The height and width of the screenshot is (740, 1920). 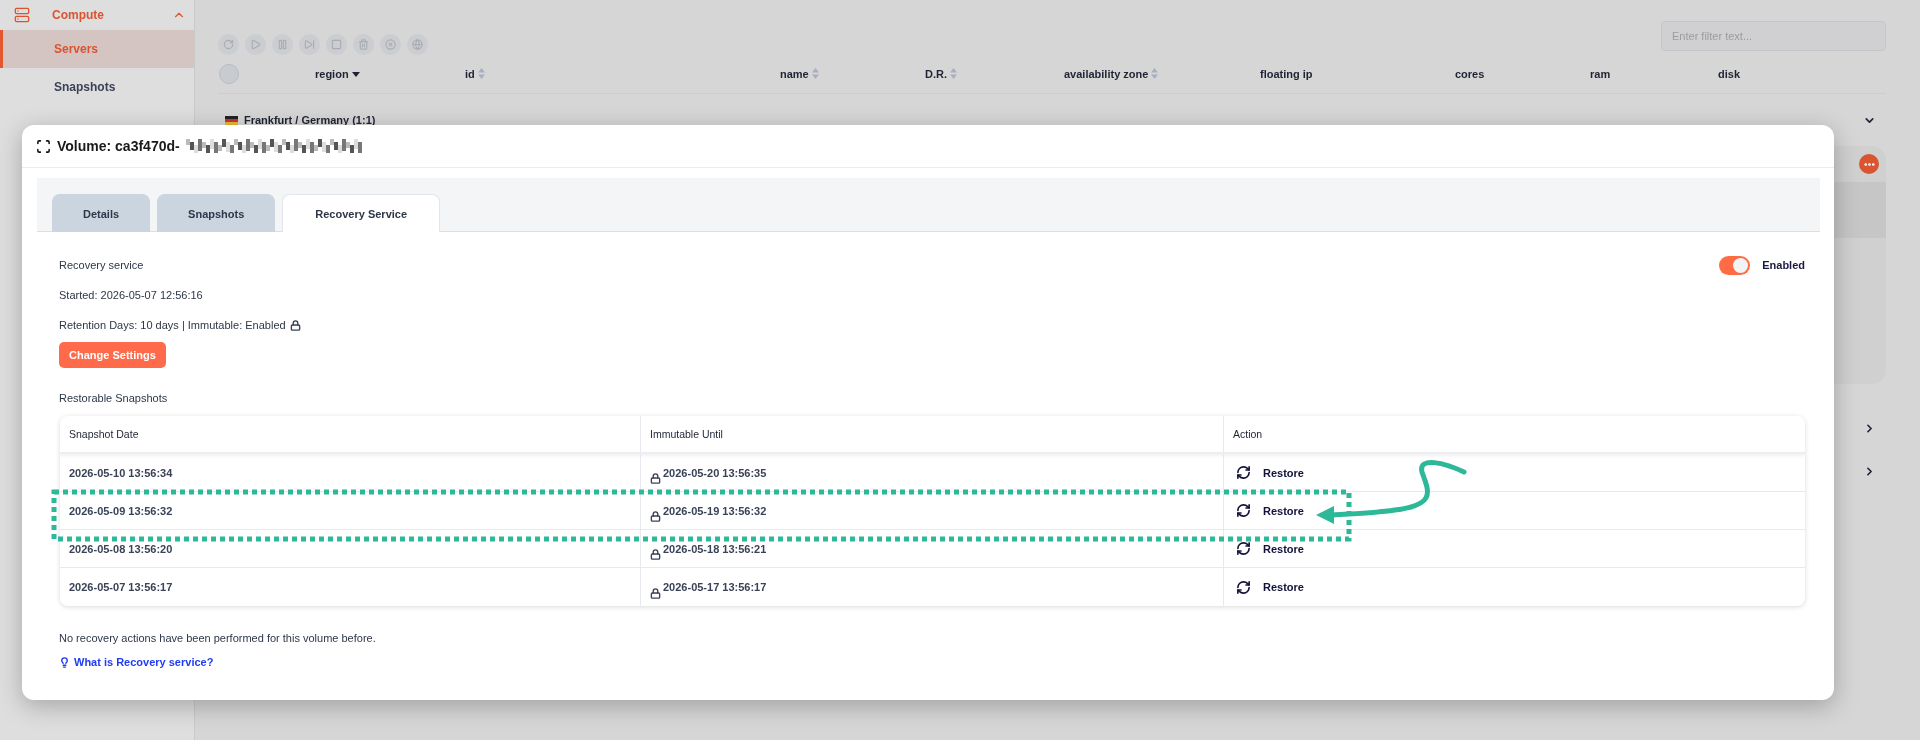 What do you see at coordinates (1600, 73) in the screenshot?
I see `column-header: ram` at bounding box center [1600, 73].